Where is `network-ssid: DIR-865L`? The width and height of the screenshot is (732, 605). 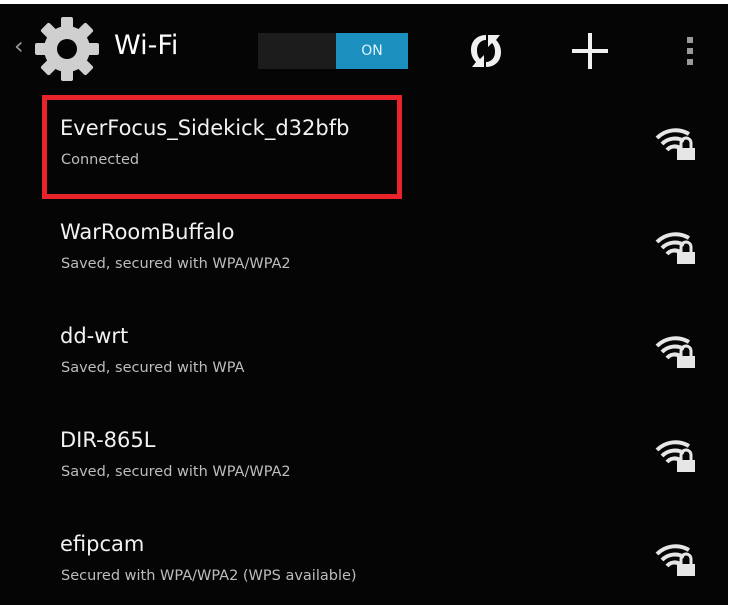
network-ssid: DIR-865L is located at coordinates (108, 440).